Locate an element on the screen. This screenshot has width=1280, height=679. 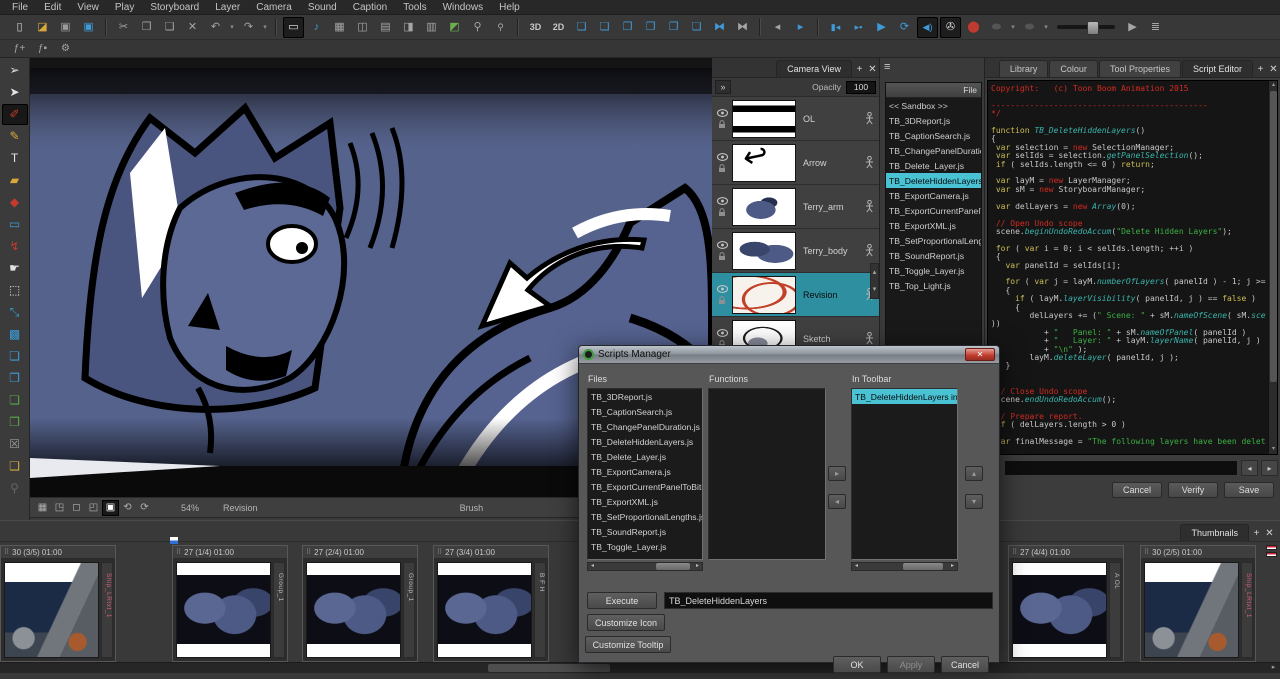
storyboard-panel-thumbnail: ⠿ 27 (1/4) 01:00 Group_1 is located at coordinates (229, 599).